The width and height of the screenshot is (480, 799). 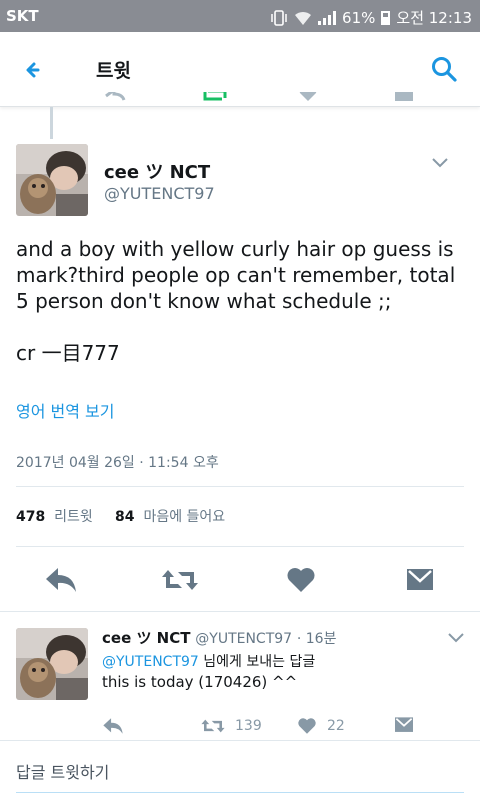 What do you see at coordinates (359, 17) in the screenshot?
I see `battery-percent: 61%` at bounding box center [359, 17].